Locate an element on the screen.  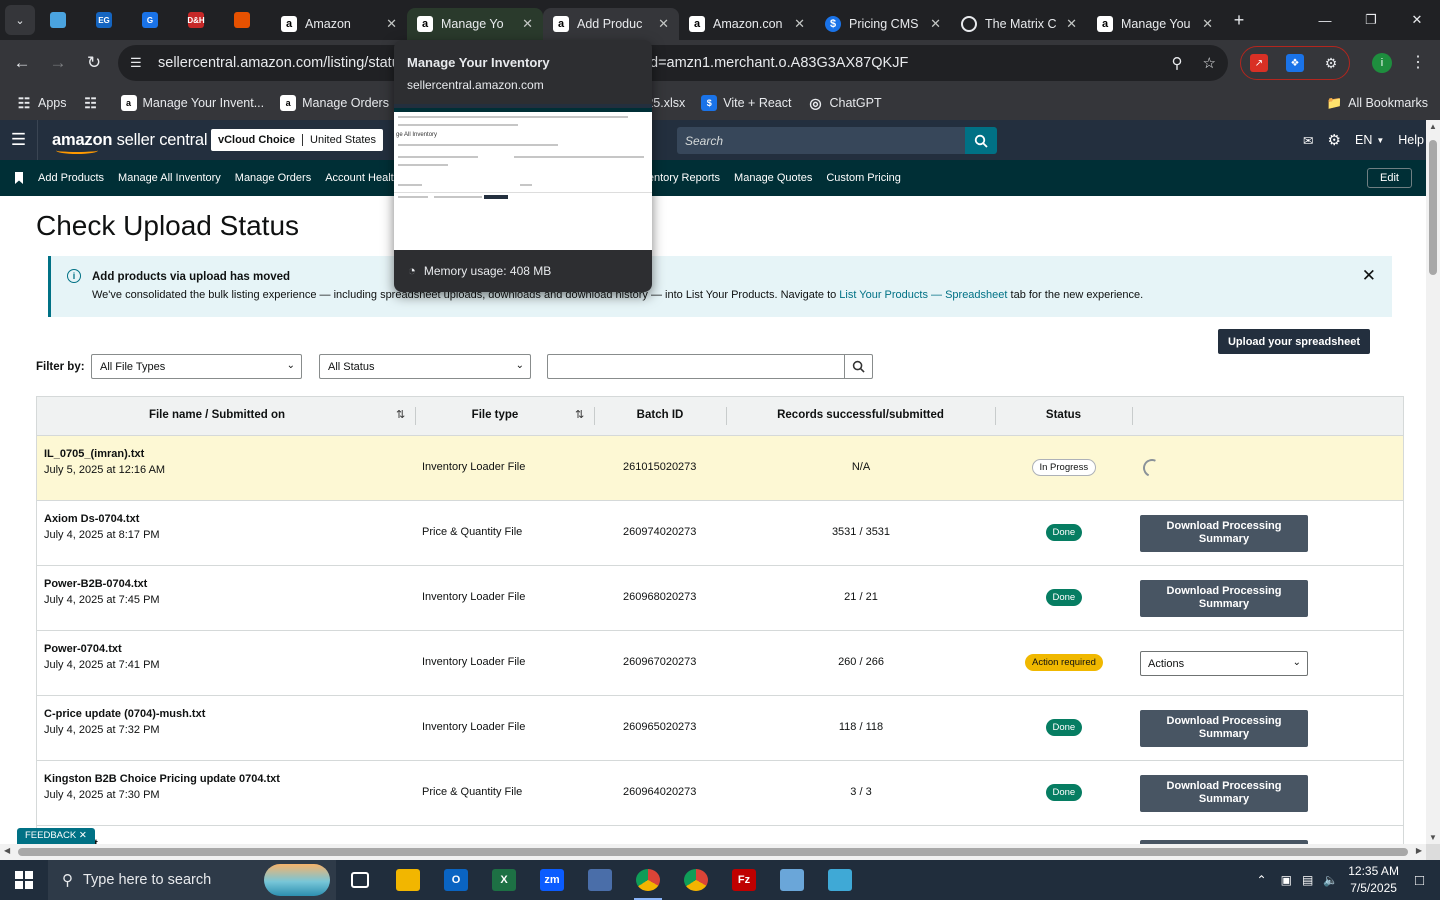
forward-arrow-icon: → is located at coordinates (58, 63).